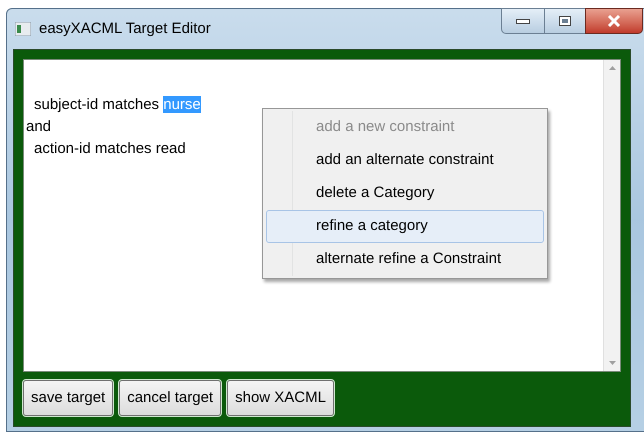  I want to click on menu-item: refine a category, so click(405, 226).